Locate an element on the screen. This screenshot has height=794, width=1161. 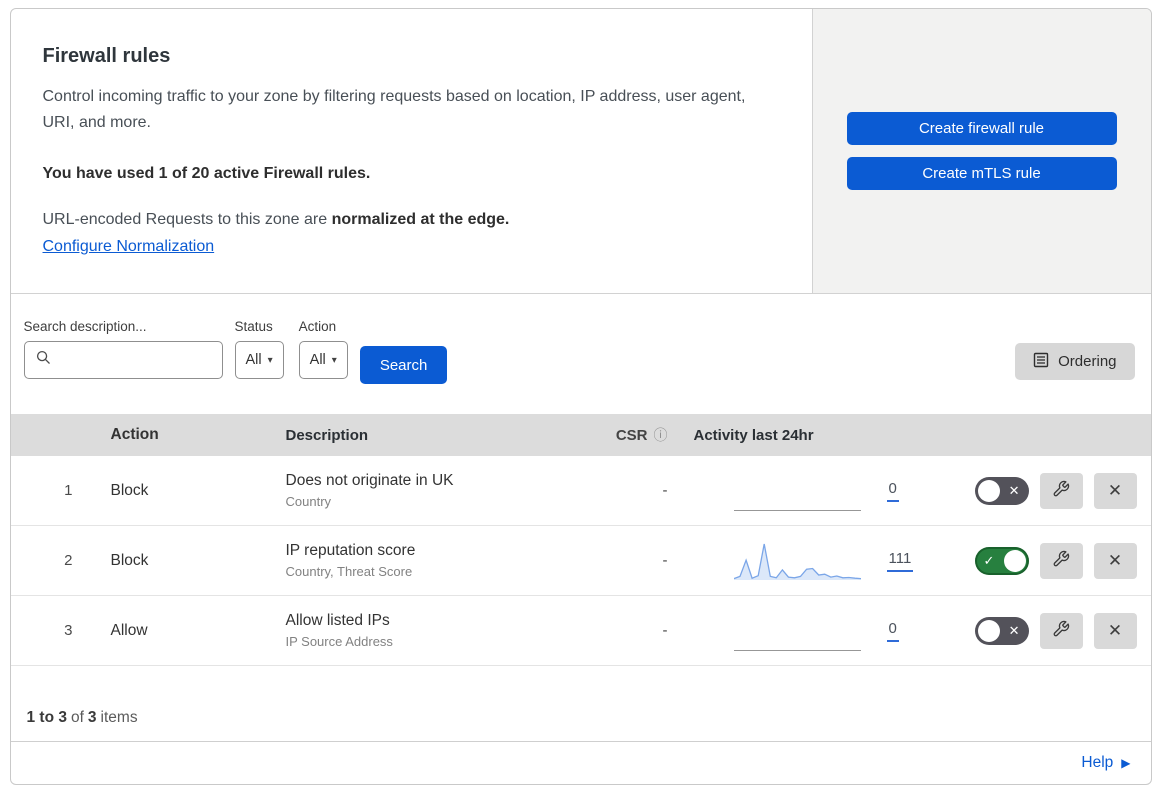
help-link: Help ▶ is located at coordinates (1105, 763).